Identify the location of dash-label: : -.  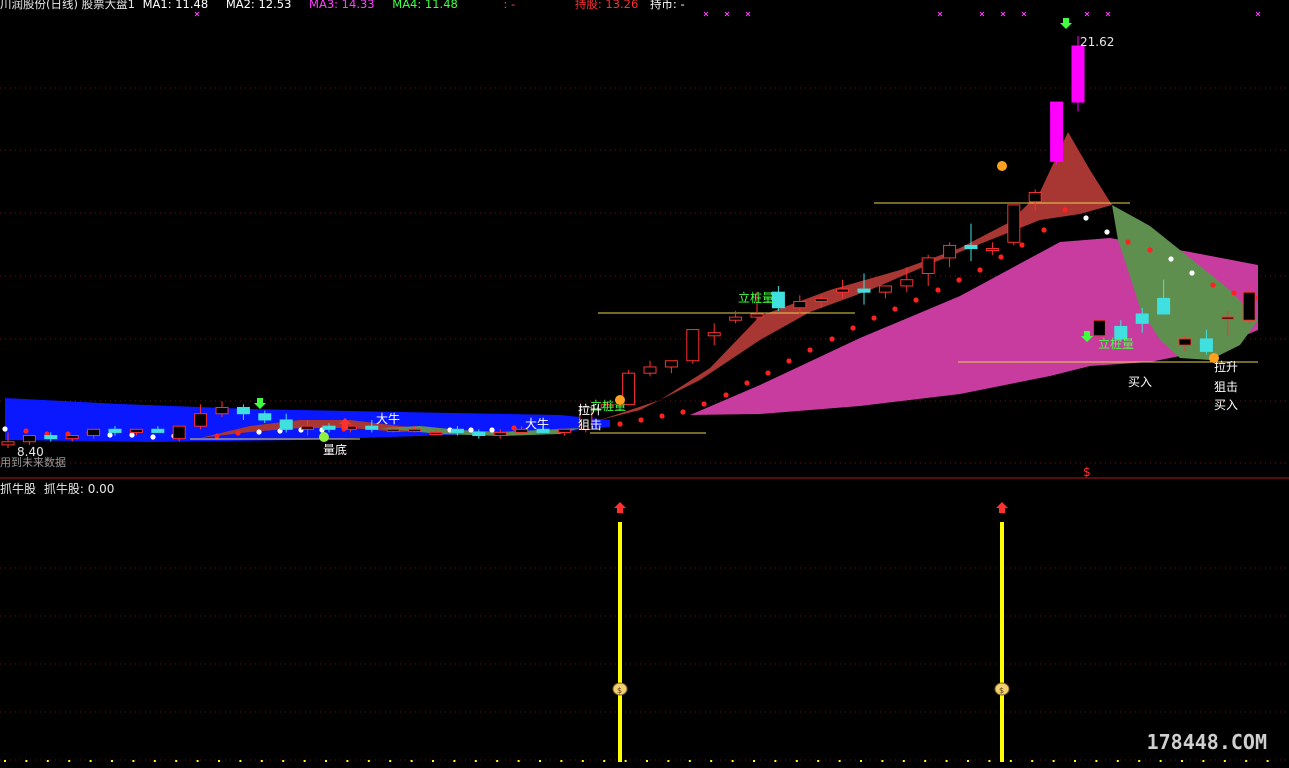
(509, 5).